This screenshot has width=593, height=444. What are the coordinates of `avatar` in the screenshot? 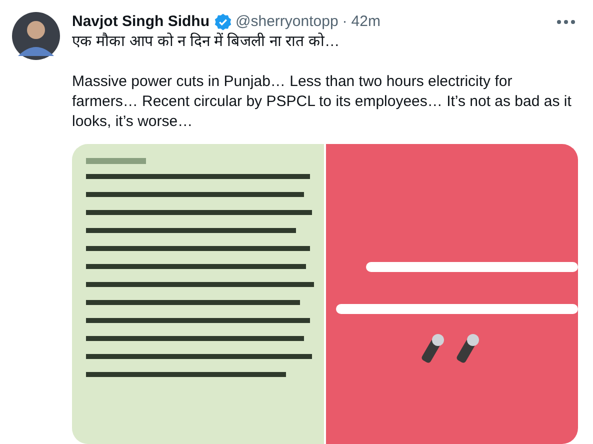 It's located at (36, 36).